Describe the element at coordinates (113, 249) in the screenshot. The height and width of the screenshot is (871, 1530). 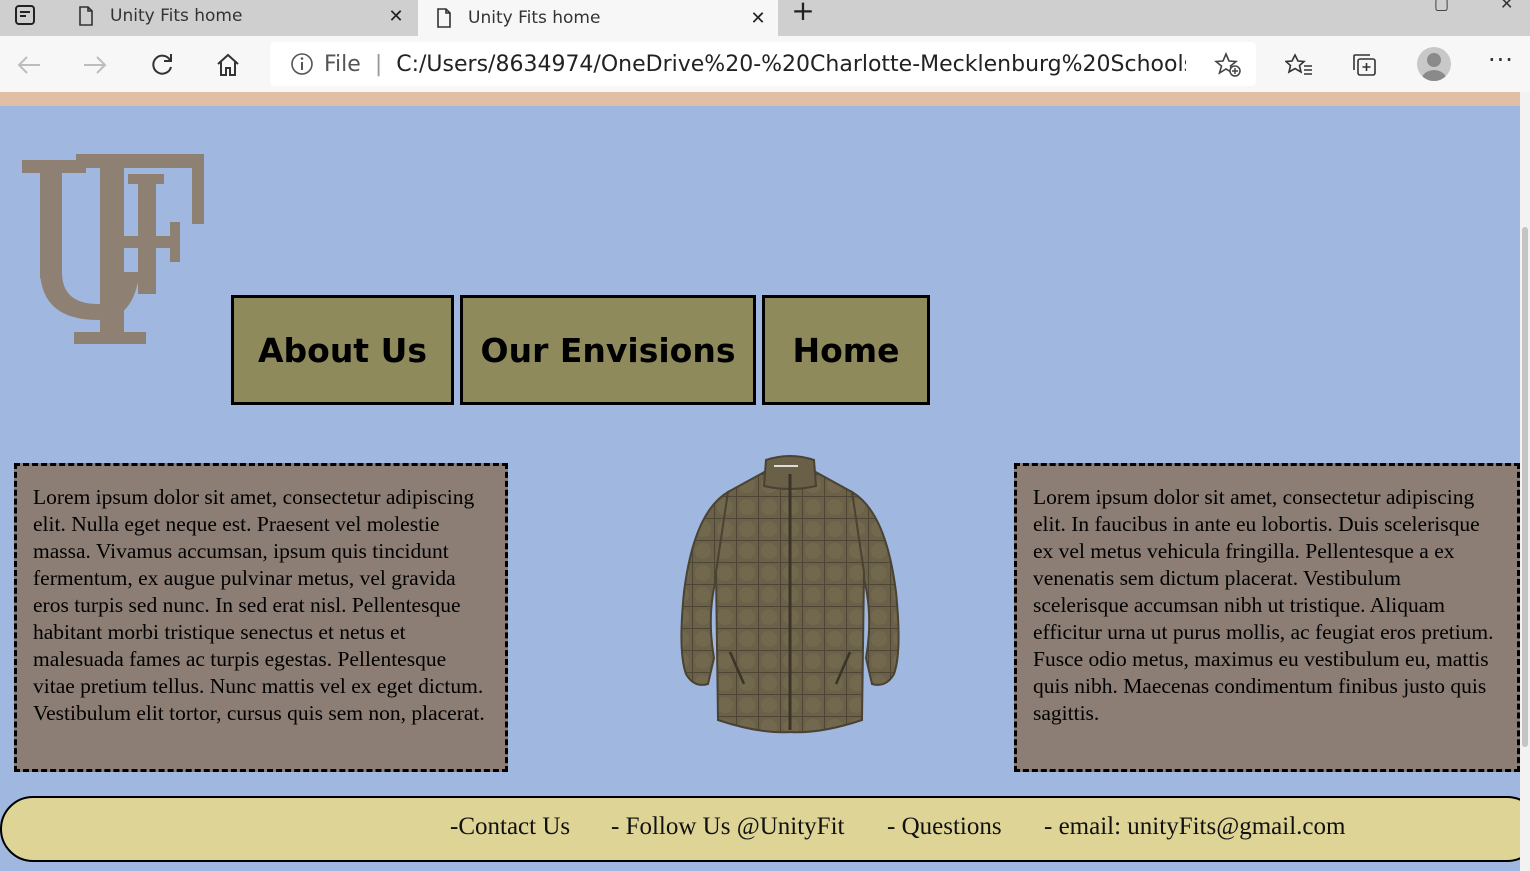
I see `unity-fits-logo` at that location.